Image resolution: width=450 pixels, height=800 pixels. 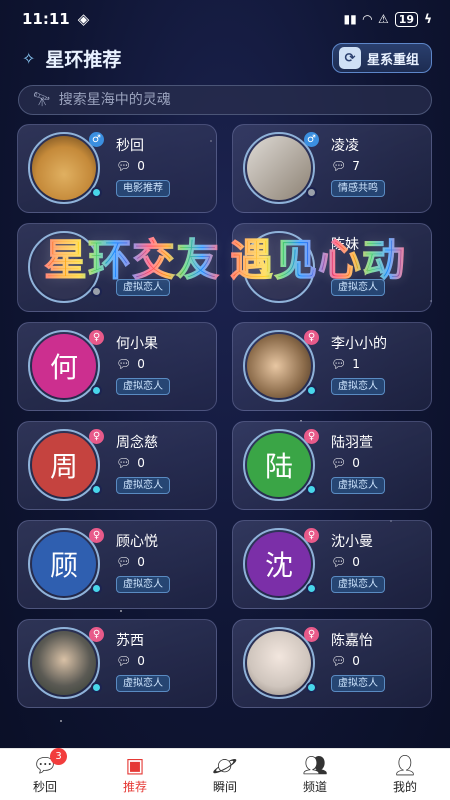 I want to click on sparkle-icon: ✧, so click(x=29, y=58).